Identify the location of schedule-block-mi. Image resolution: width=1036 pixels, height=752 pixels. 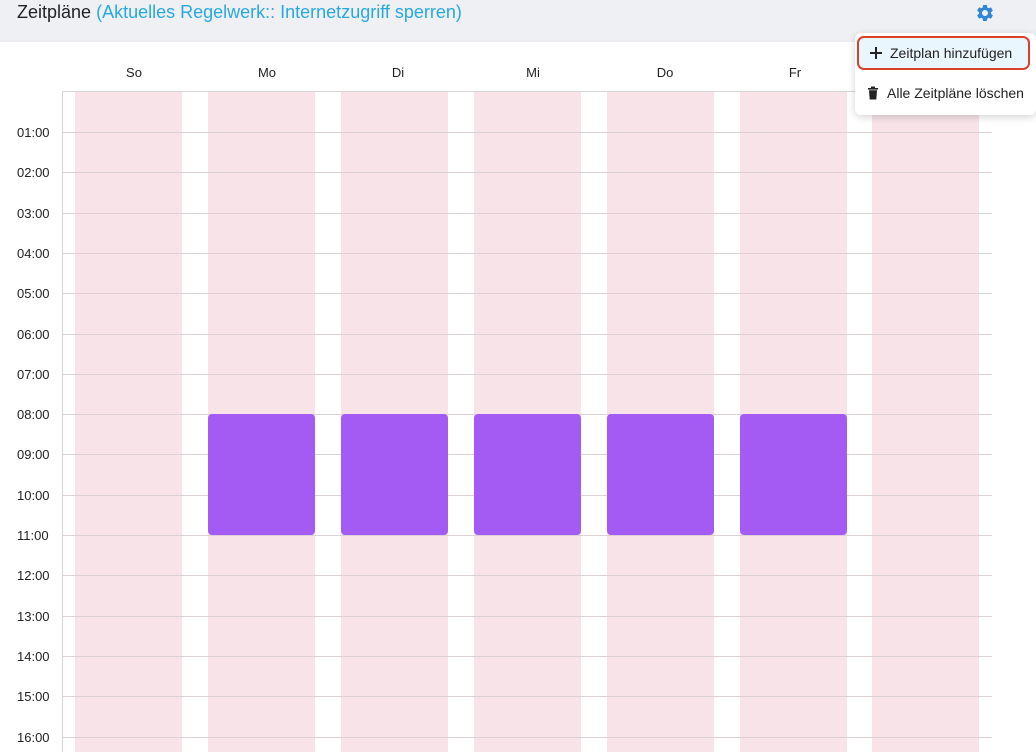
(527, 474).